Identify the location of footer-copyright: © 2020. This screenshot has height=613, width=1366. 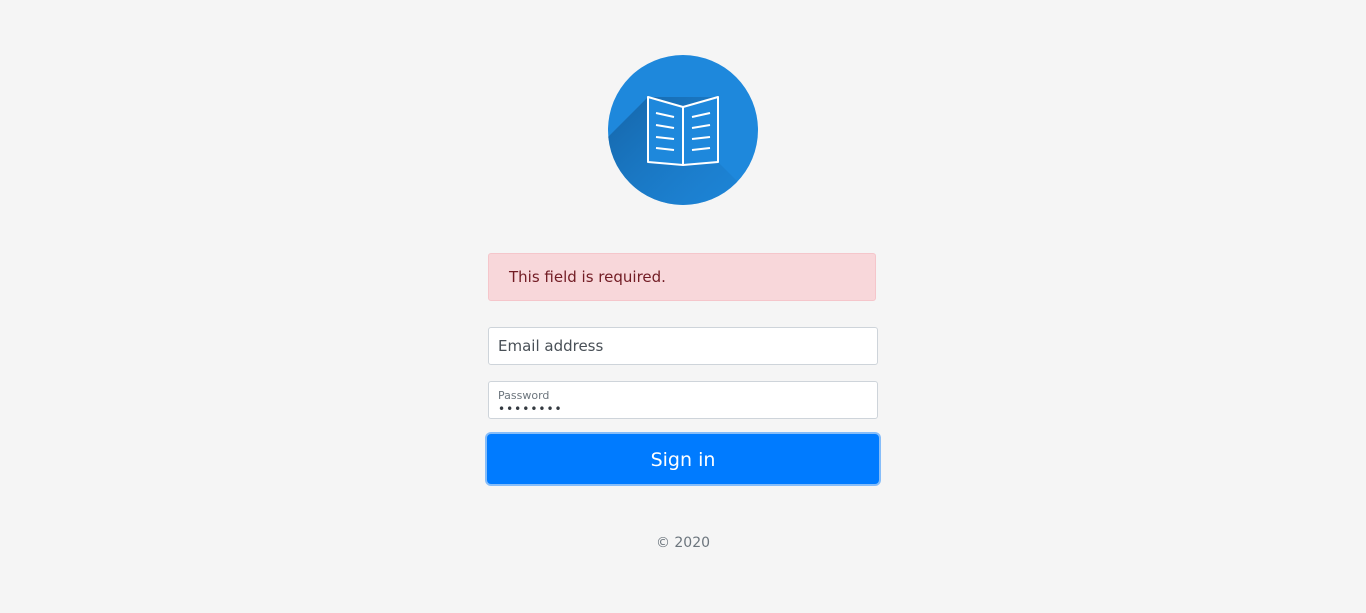
(683, 543).